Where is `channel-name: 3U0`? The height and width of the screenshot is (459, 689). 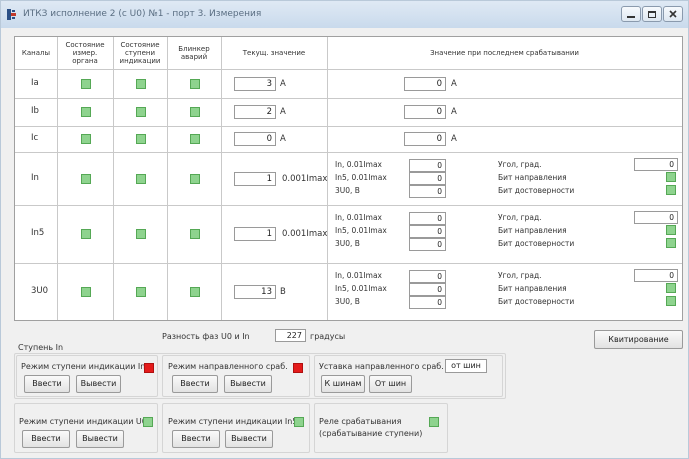
channel-name: 3U0 is located at coordinates (40, 291).